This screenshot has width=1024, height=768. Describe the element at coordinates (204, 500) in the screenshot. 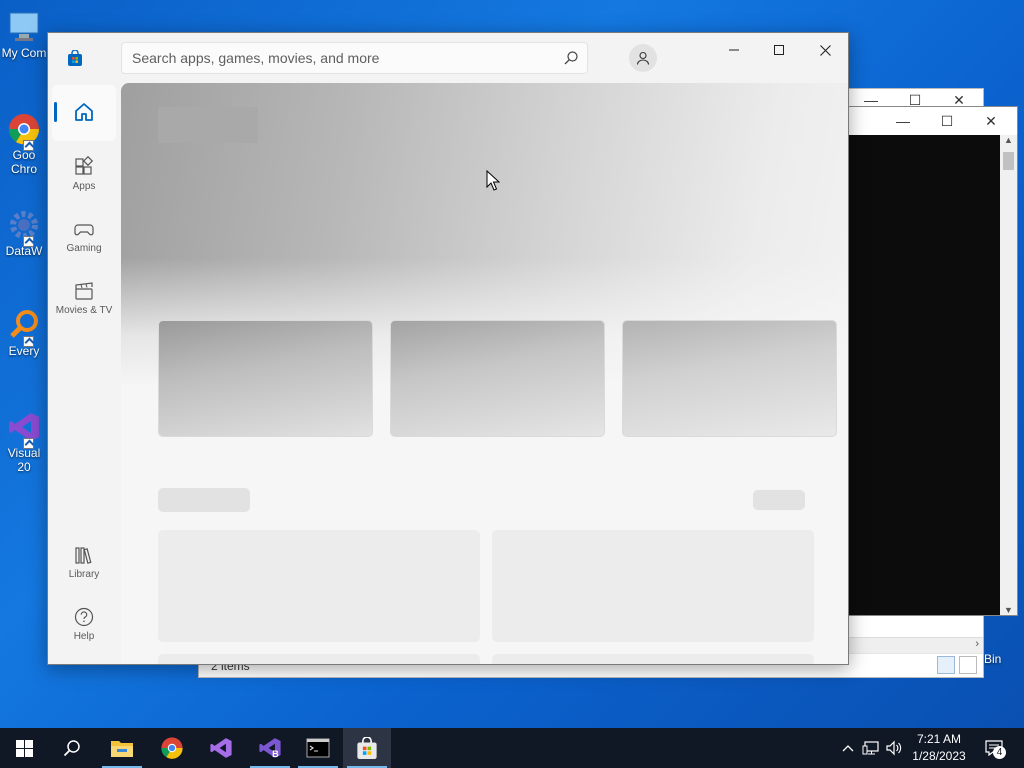

I see `section-title-placeholder` at that location.